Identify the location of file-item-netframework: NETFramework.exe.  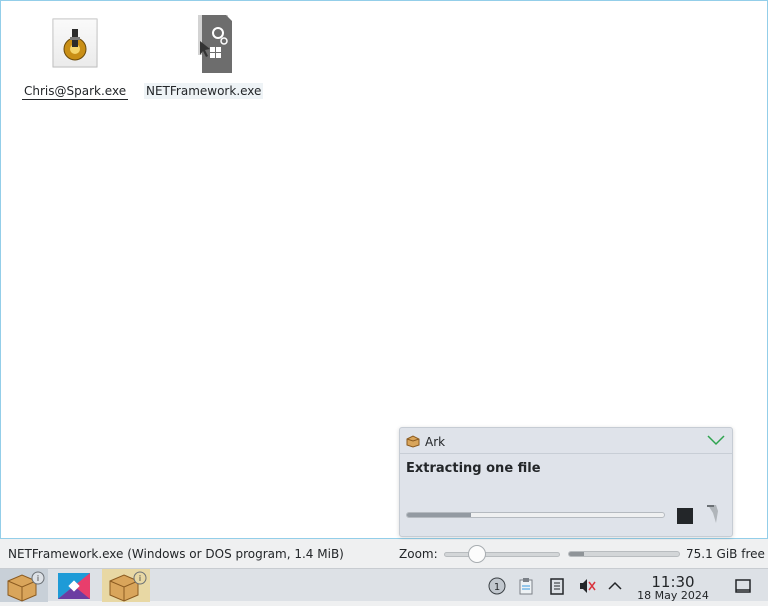
(204, 55).